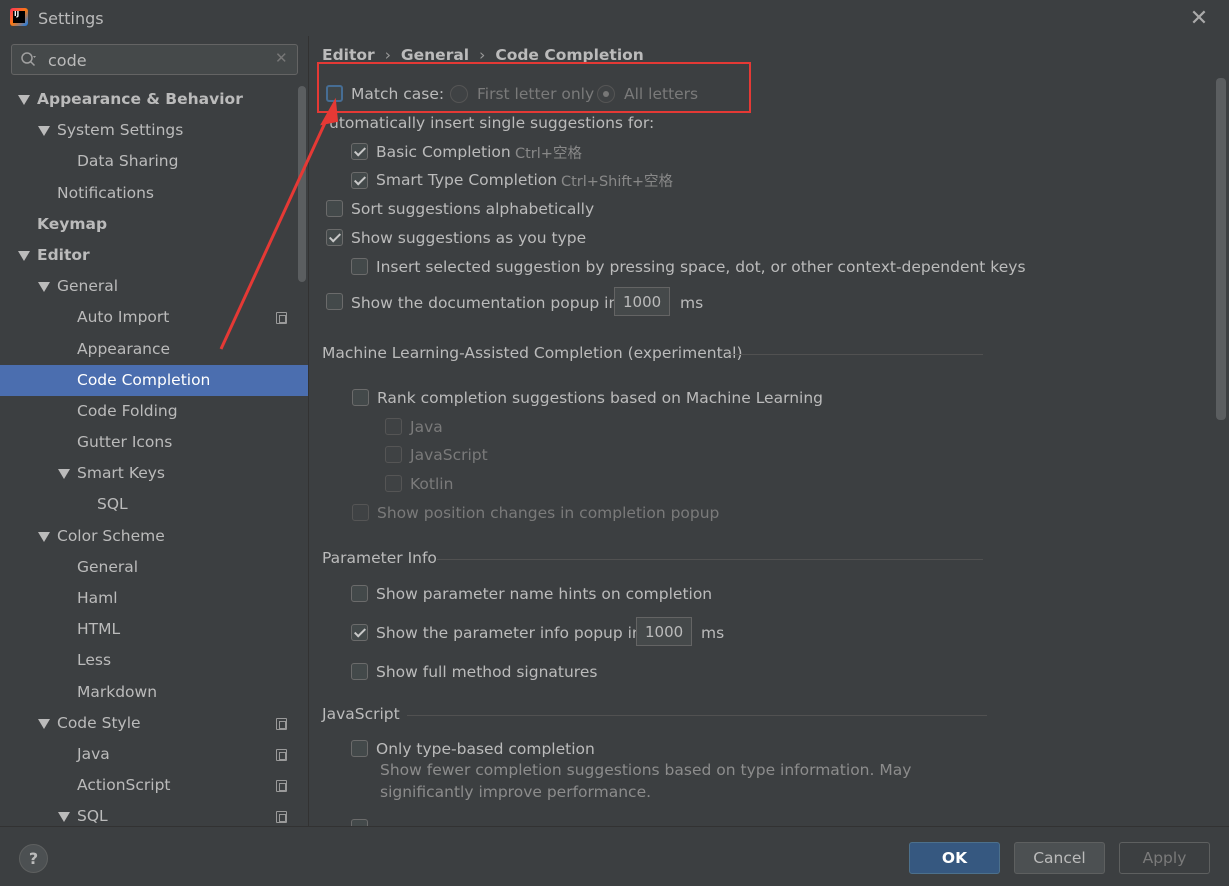 The height and width of the screenshot is (886, 1229). Describe the element at coordinates (509, 633) in the screenshot. I see `parameter-info-popup-label: Show the parameter info popup in` at that location.